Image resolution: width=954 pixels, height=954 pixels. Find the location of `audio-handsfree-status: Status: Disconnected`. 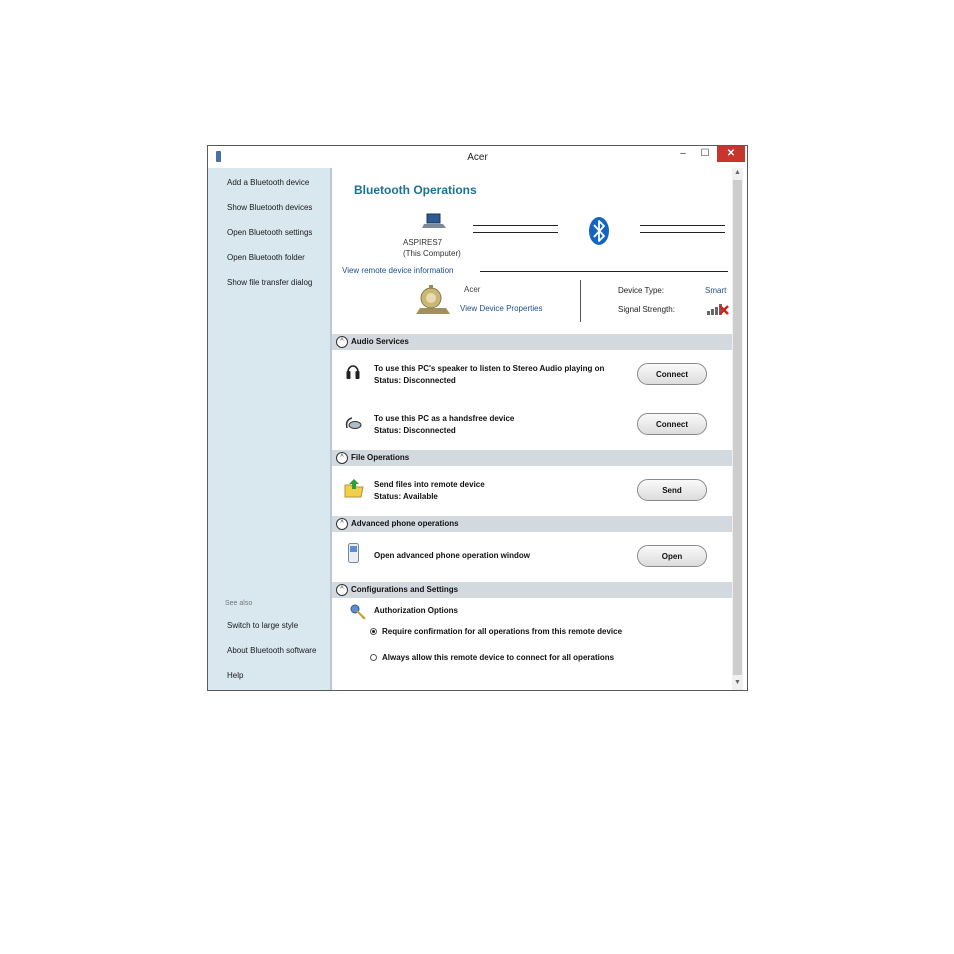

audio-handsfree-status: Status: Disconnected is located at coordinates (415, 430).